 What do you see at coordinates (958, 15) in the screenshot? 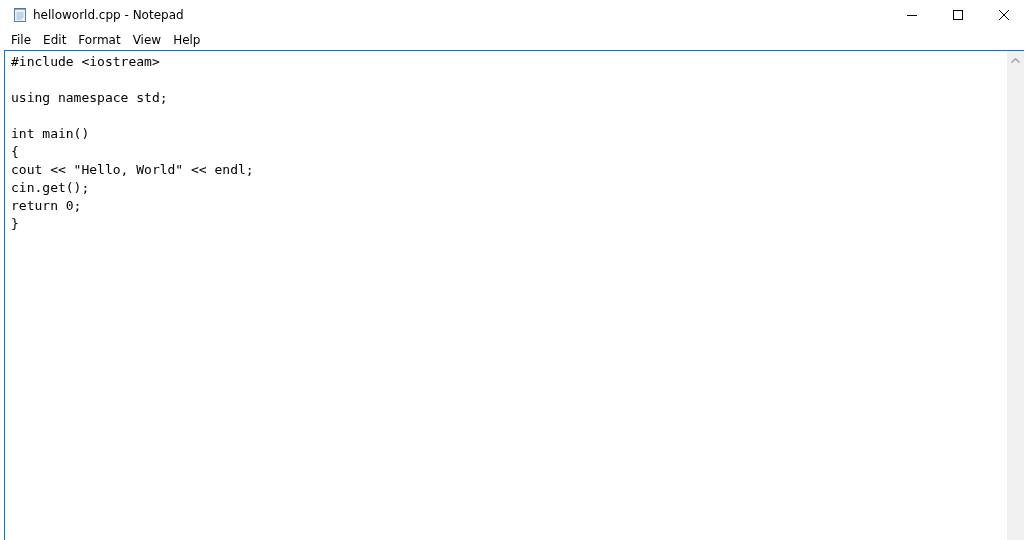
I see `maximize-icon` at bounding box center [958, 15].